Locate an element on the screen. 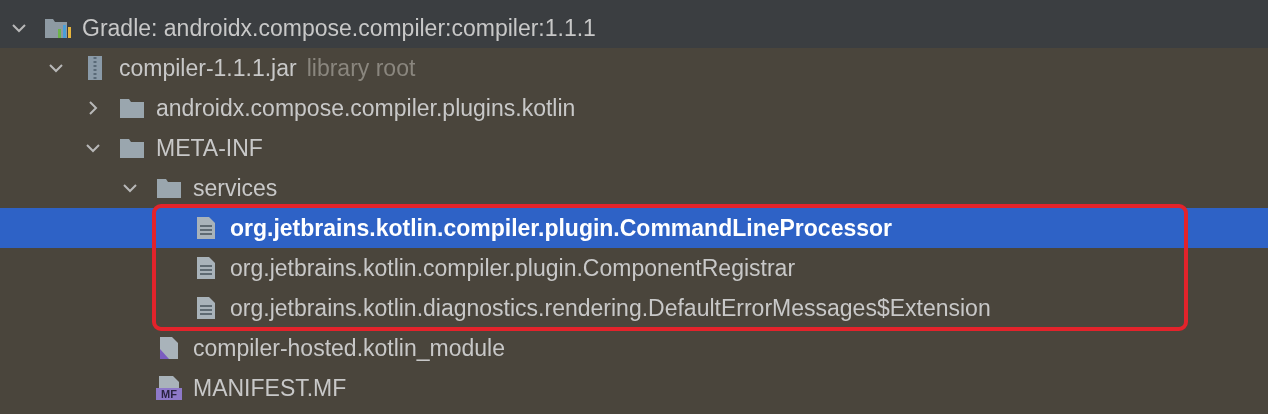 The height and width of the screenshot is (414, 1268). tree-row: org.jetbrains.kotlin.diagnostics.rendering.DefaultErrorMessages$Extension is located at coordinates (634, 308).